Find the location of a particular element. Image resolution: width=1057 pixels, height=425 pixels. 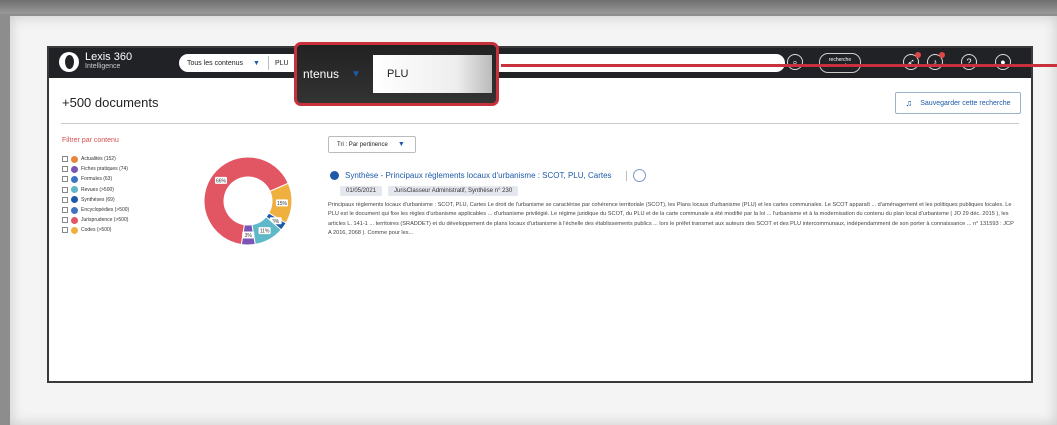

filter-item: Jurisprudence (>500) is located at coordinates (95, 220).